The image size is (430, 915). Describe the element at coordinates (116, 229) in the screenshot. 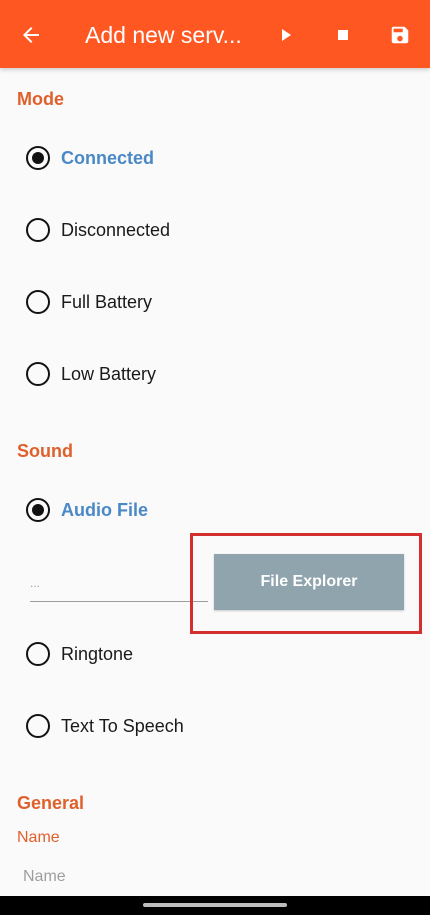

I see `radio-label: Disconnected` at that location.